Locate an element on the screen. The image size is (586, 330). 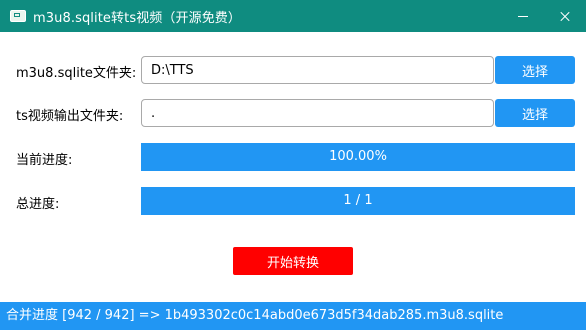
current-progress-label: 当前进度: is located at coordinates (44, 160).